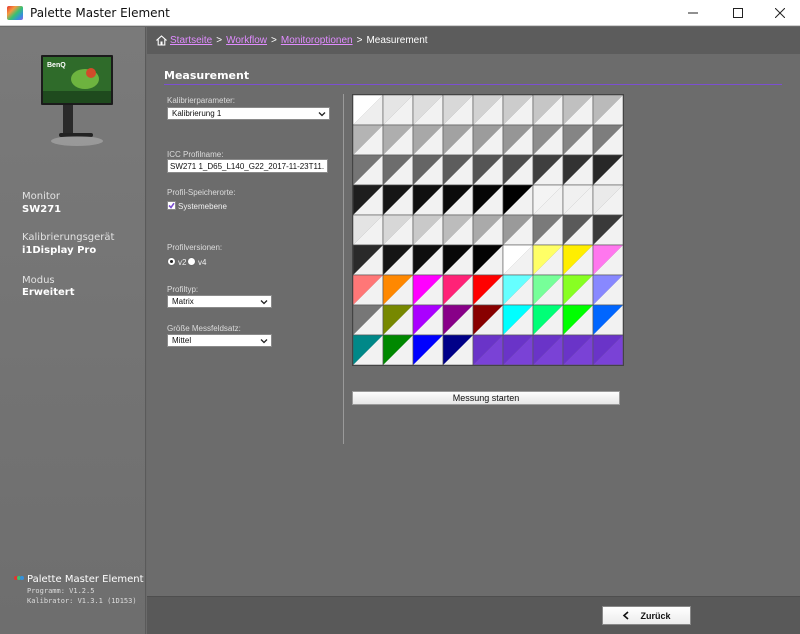 This screenshot has height=634, width=800. Describe the element at coordinates (317, 40) in the screenshot. I see `breadcrumb-monitoroptionen: Monitoroptionen` at that location.